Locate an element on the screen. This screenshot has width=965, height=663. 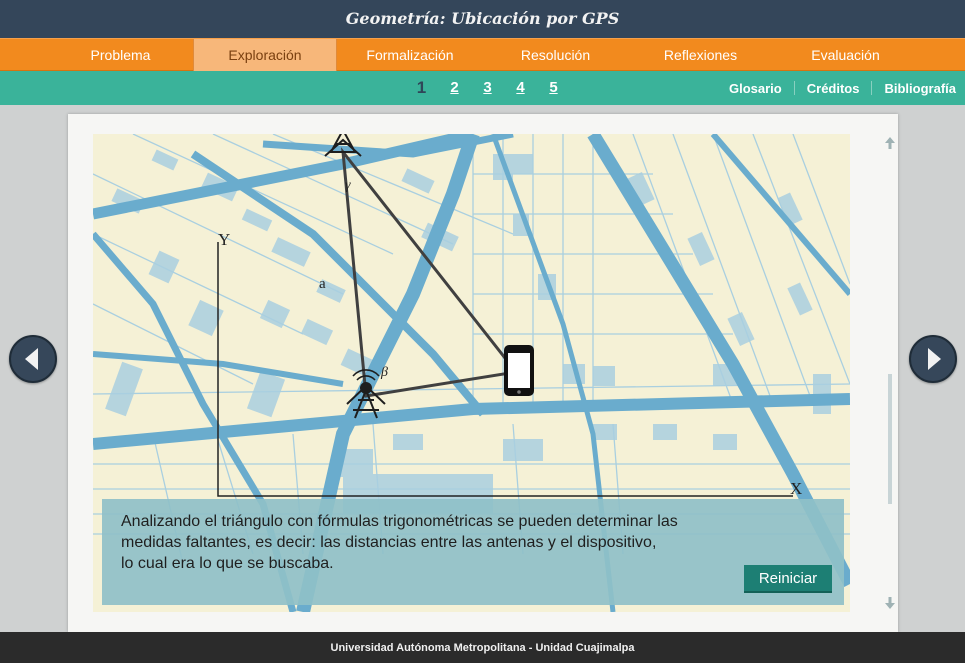
link-bibliografia: Bibliografía is located at coordinates (914, 88).